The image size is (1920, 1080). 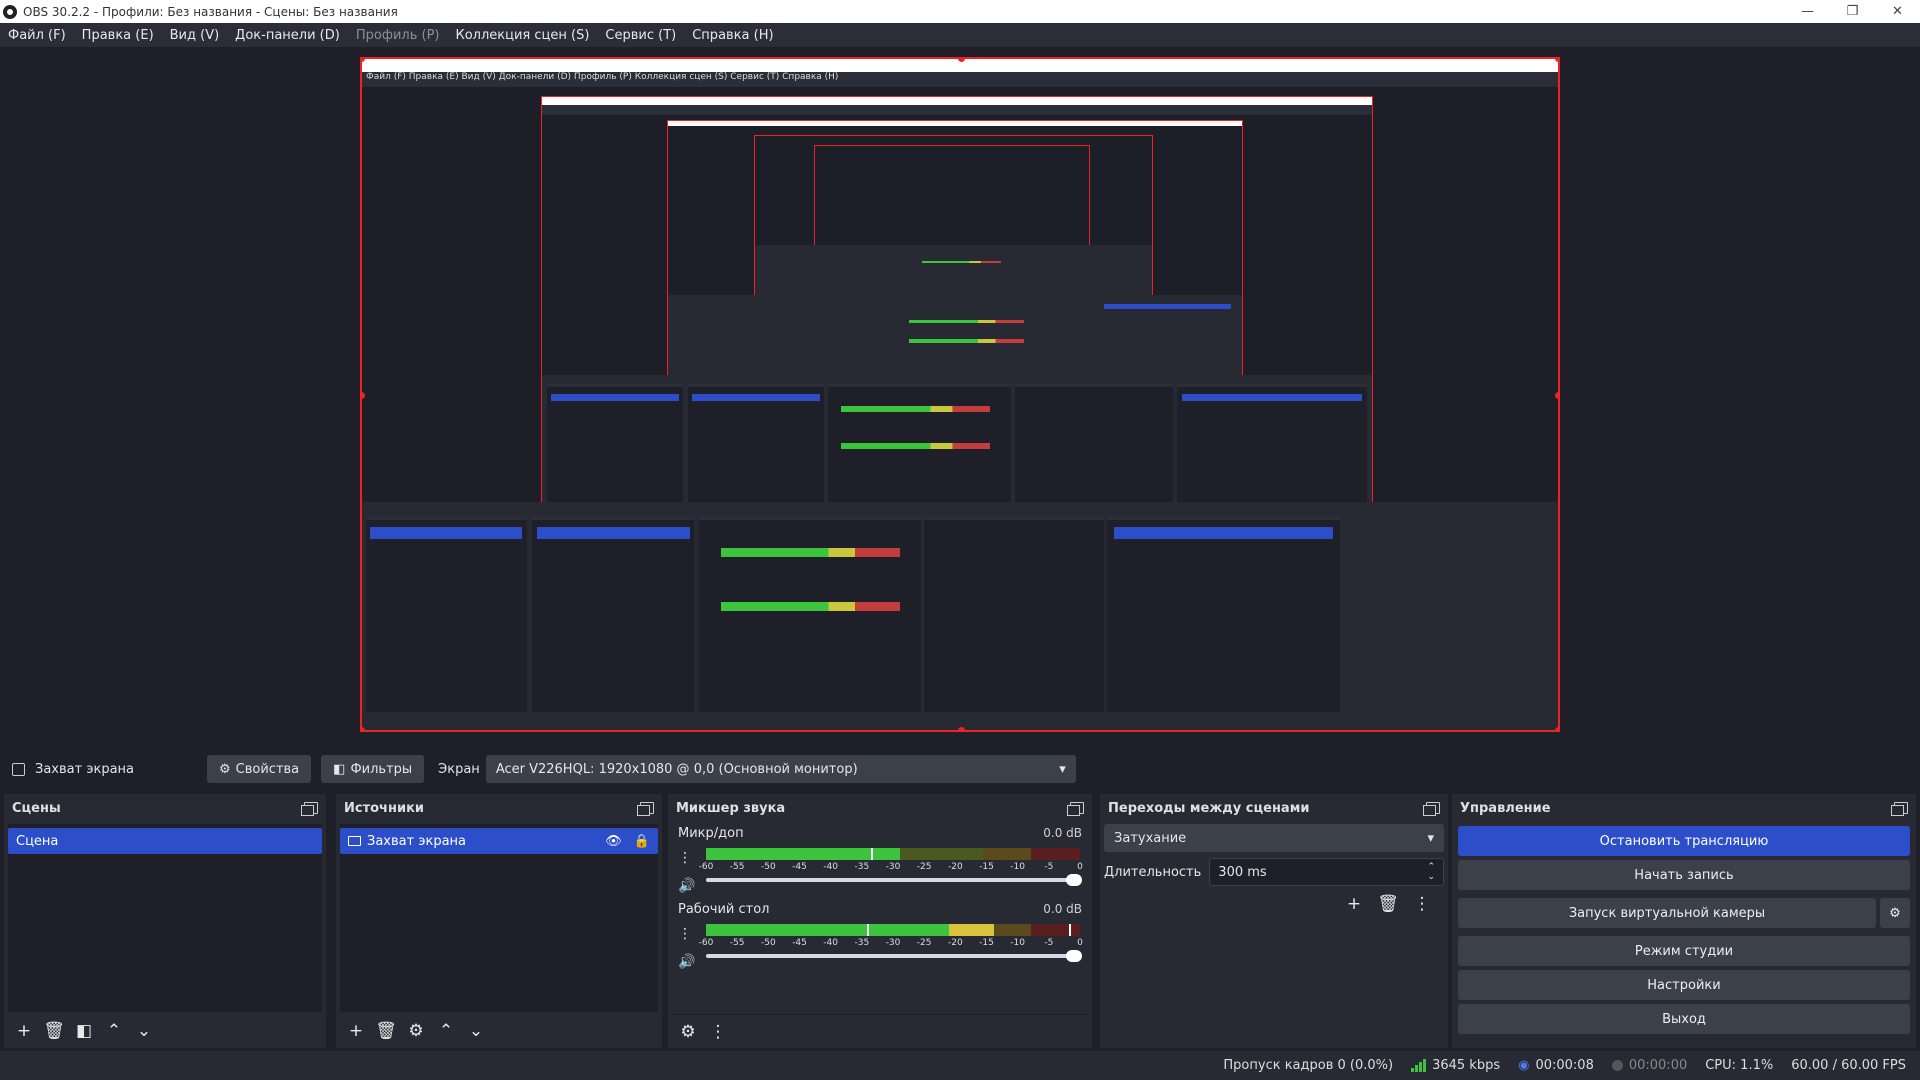 What do you see at coordinates (1556, 60) in the screenshot?
I see `resize-handle-top-right` at bounding box center [1556, 60].